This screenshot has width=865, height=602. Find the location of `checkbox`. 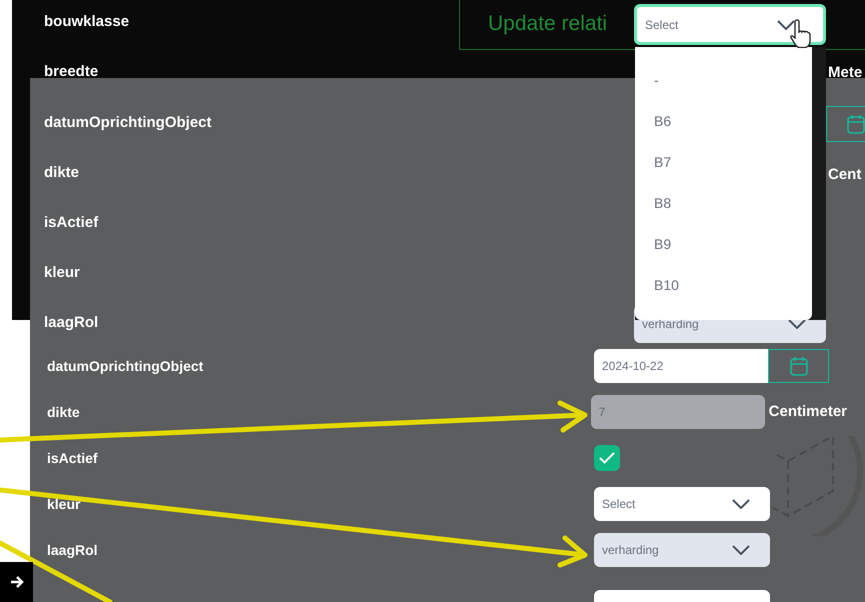

checkbox is located at coordinates (607, 458).